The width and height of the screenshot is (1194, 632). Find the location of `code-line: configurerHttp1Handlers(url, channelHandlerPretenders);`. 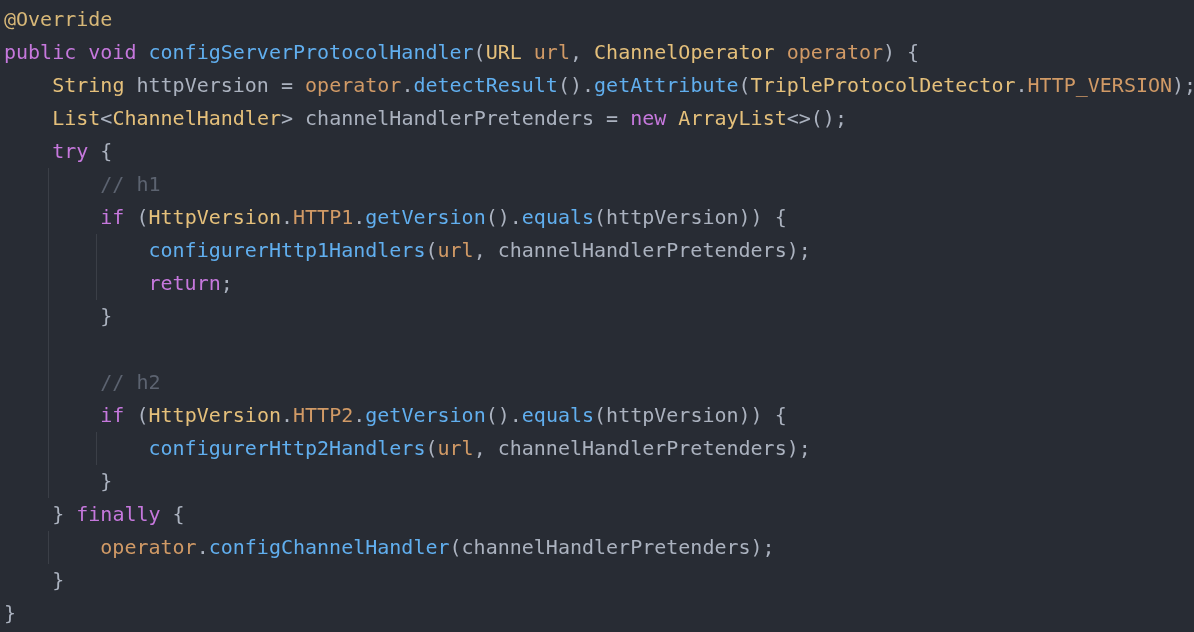

code-line: configurerHttp1Handlers(url, channelHandlerPretenders); is located at coordinates (479, 250).